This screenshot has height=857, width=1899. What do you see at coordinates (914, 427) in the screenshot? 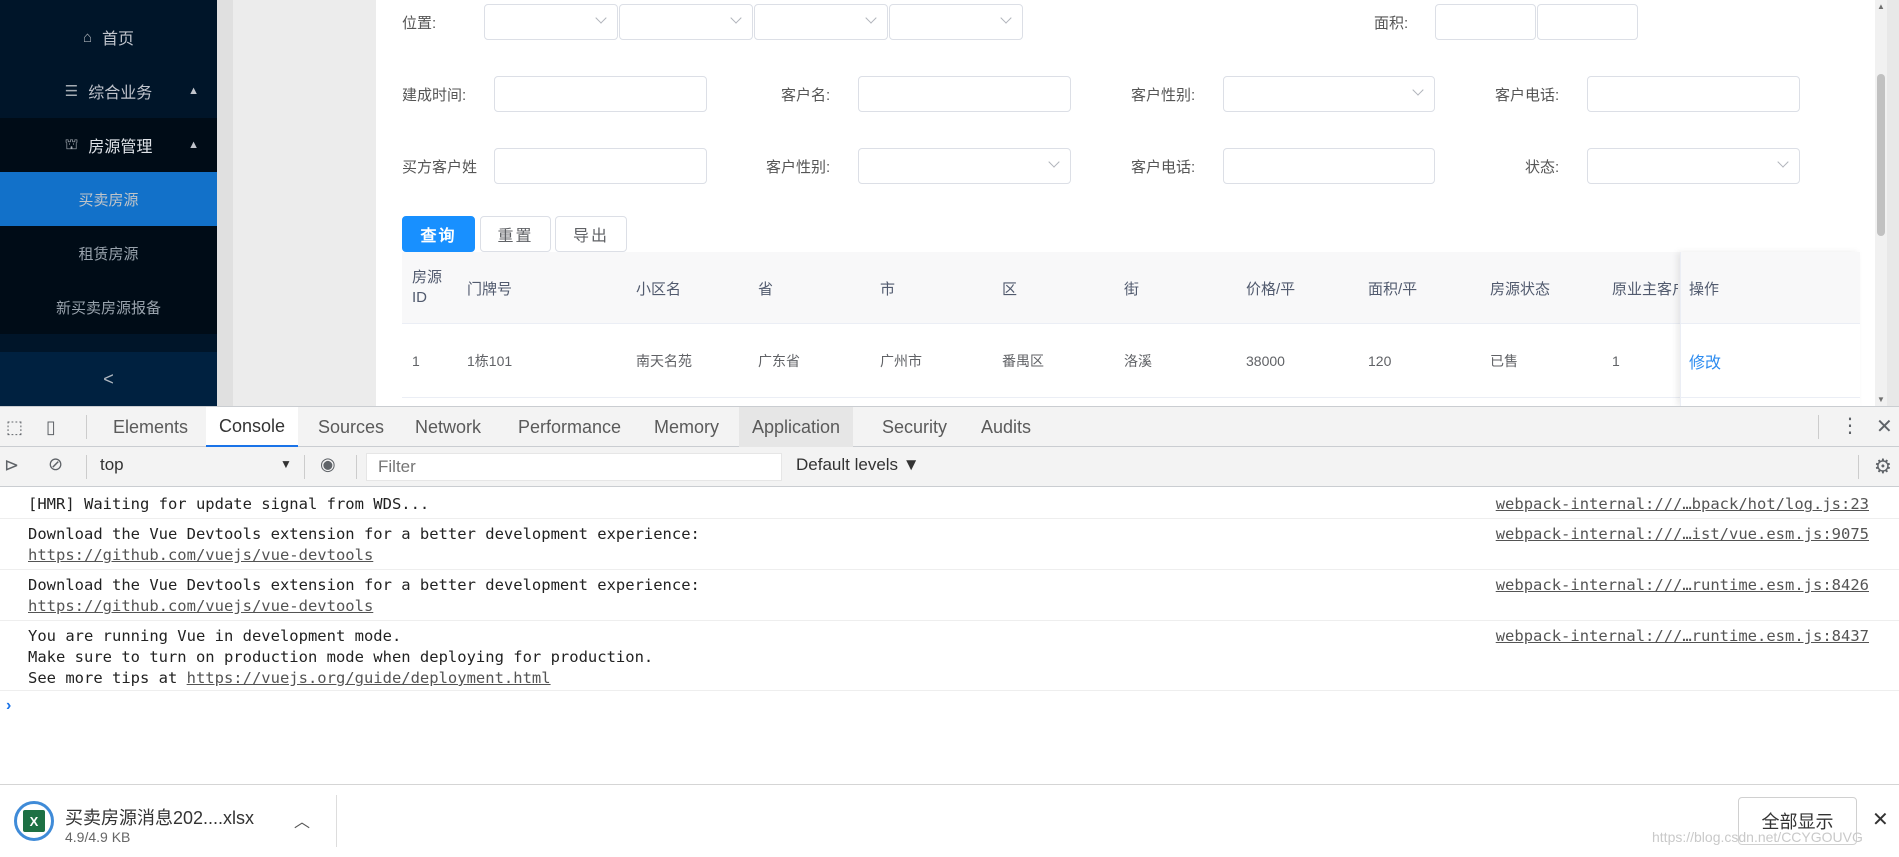
I see `tab-security: Security` at bounding box center [914, 427].